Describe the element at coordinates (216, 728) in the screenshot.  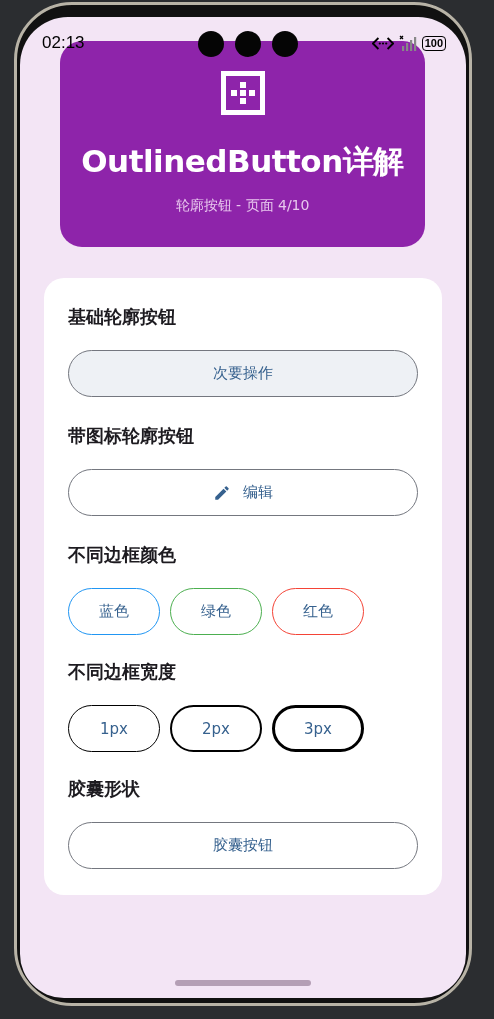
I see `outlined-button: 2px` at that location.